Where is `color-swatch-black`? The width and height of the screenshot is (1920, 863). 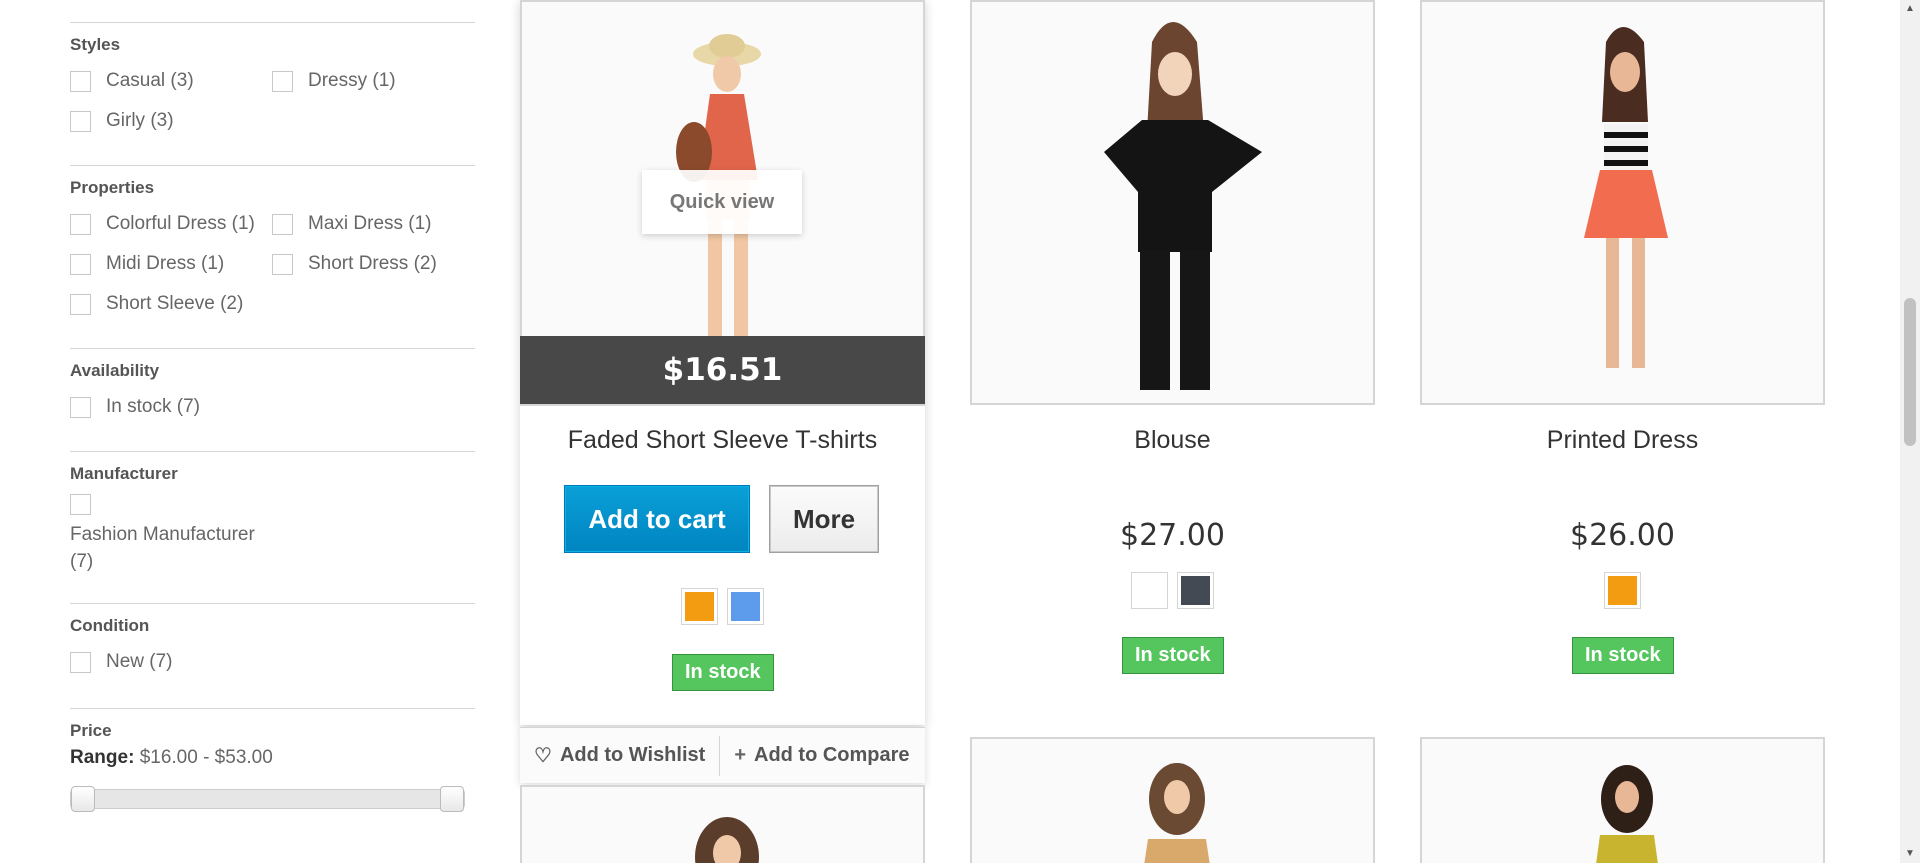 color-swatch-black is located at coordinates (1195, 590).